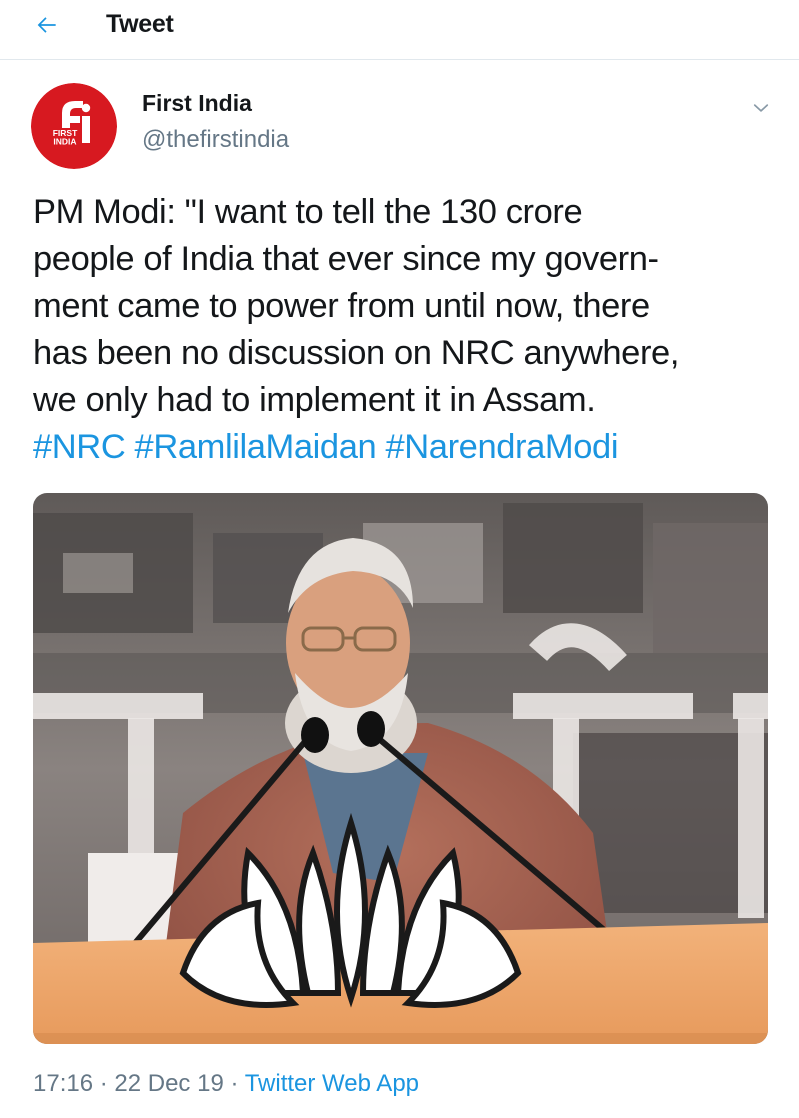  What do you see at coordinates (169, 1083) in the screenshot?
I see `tweet-date: 22 Dec 19` at bounding box center [169, 1083].